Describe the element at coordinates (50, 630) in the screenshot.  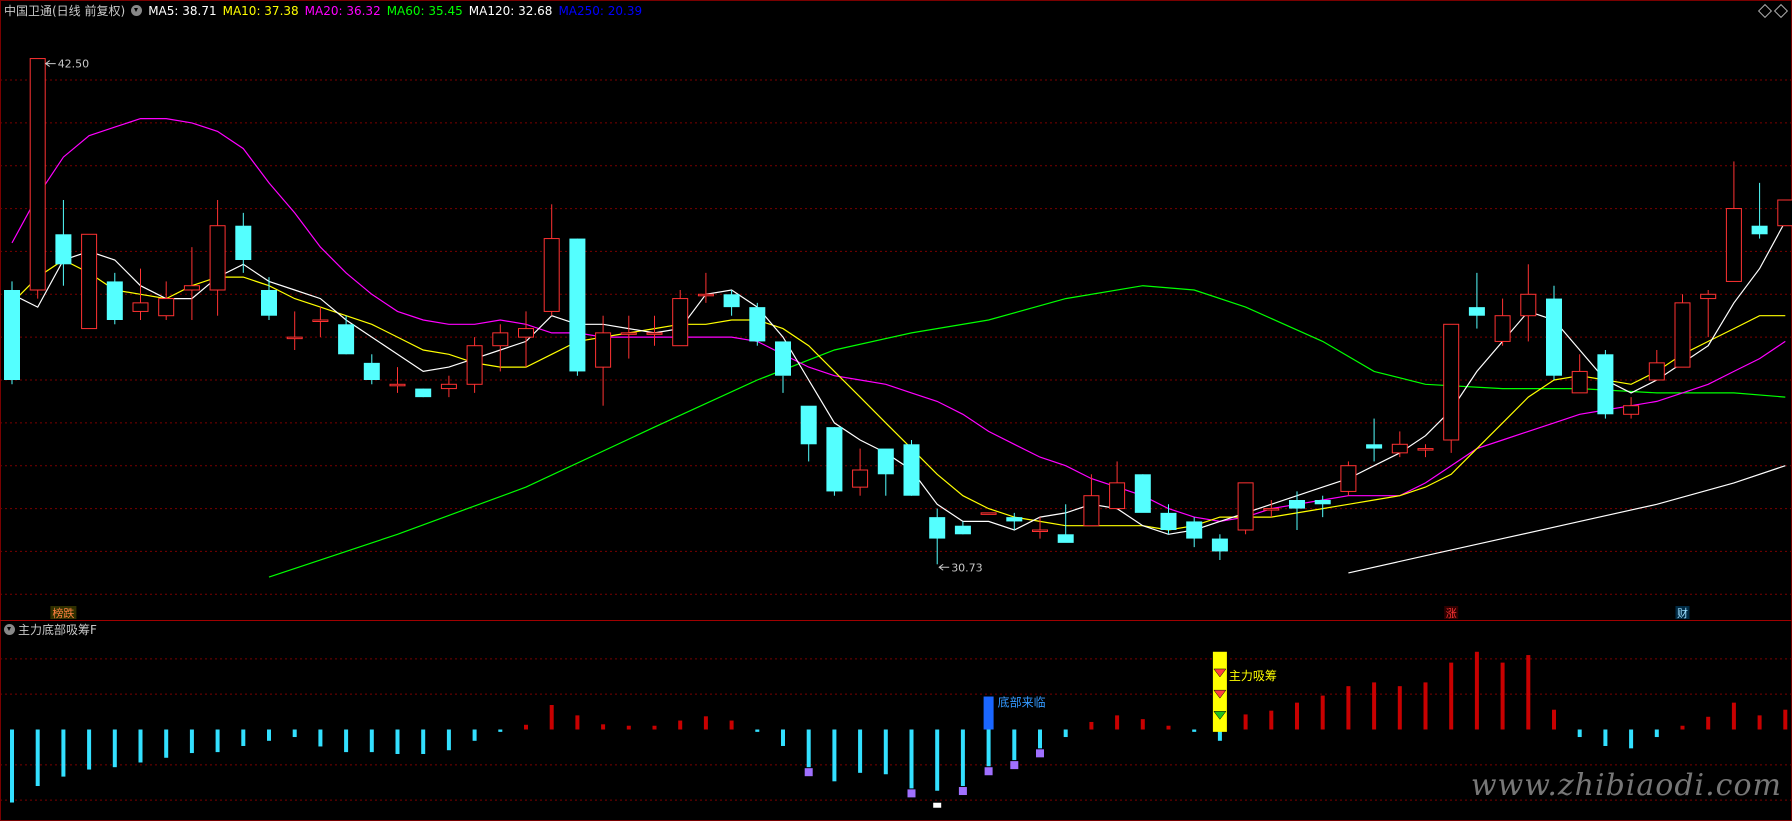
I see `indicator-header: 主力底部吸筹F` at that location.